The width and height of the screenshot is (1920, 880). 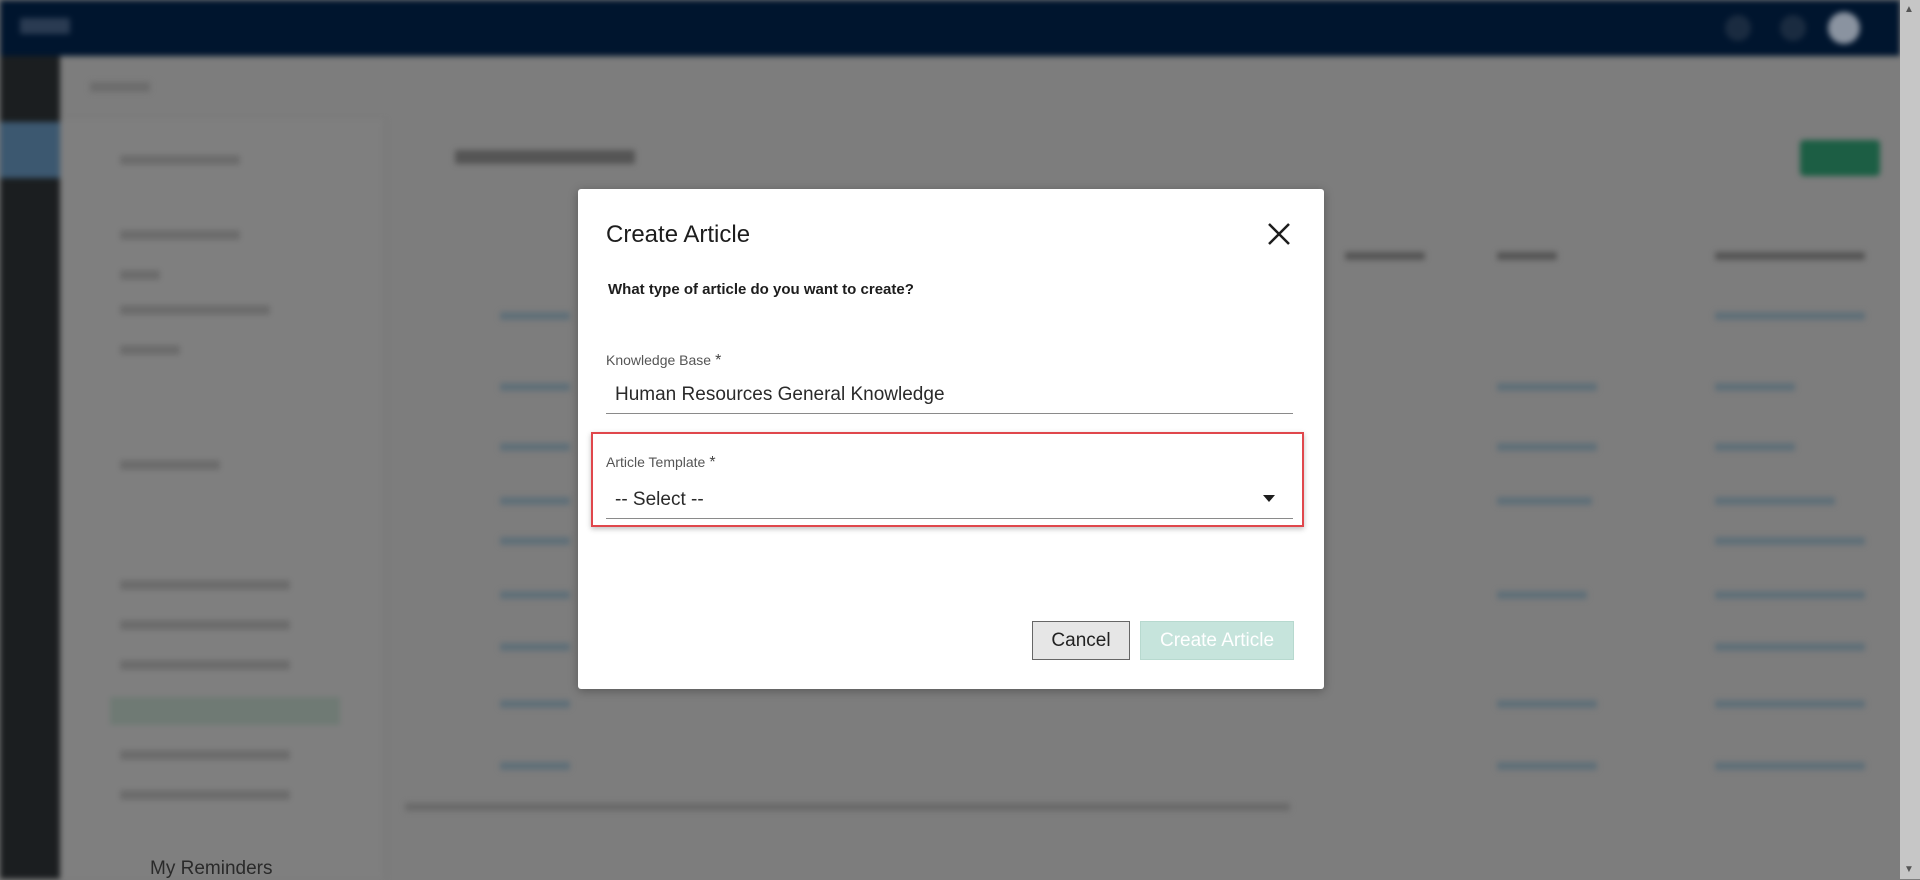 I want to click on knowledge-base-label: Knowledge Base *, so click(x=663, y=361).